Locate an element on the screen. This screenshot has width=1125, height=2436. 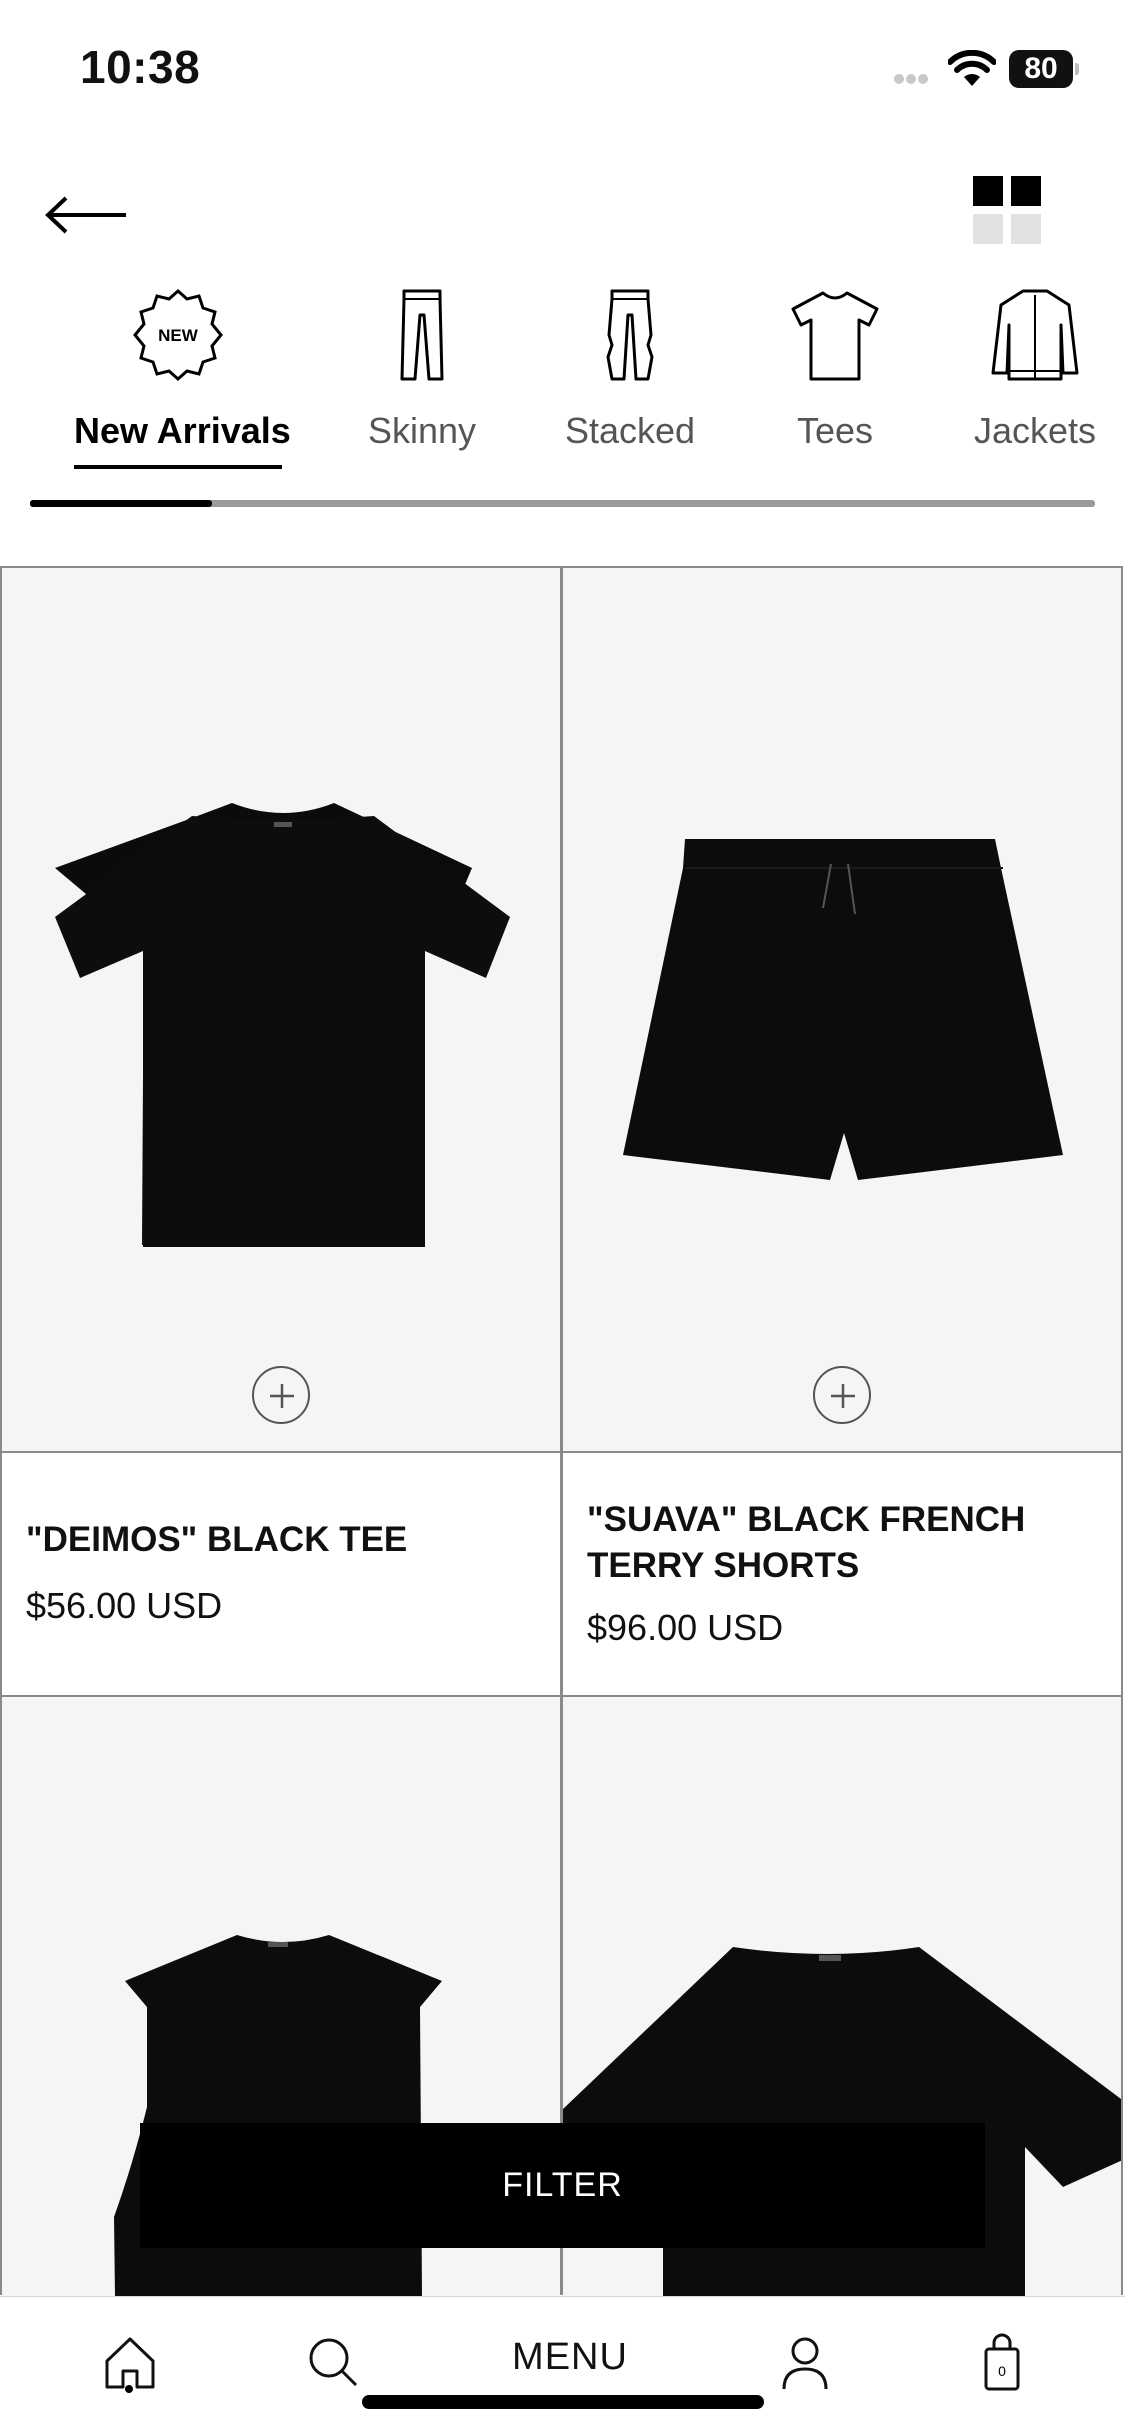
category-jackets: Jackets is located at coordinates (1035, 375).